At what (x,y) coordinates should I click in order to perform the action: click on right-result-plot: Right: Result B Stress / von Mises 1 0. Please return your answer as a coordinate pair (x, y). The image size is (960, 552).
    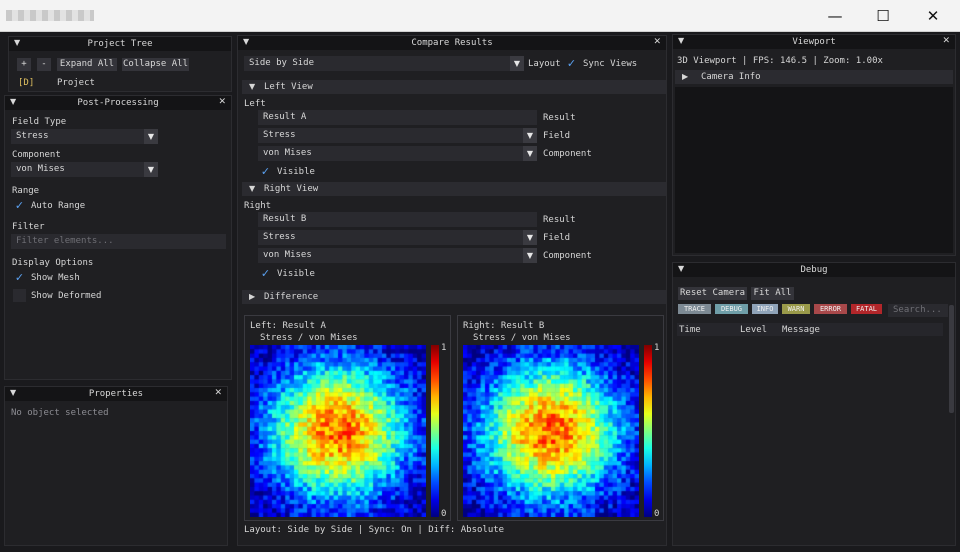
    Looking at the image, I should click on (560, 418).